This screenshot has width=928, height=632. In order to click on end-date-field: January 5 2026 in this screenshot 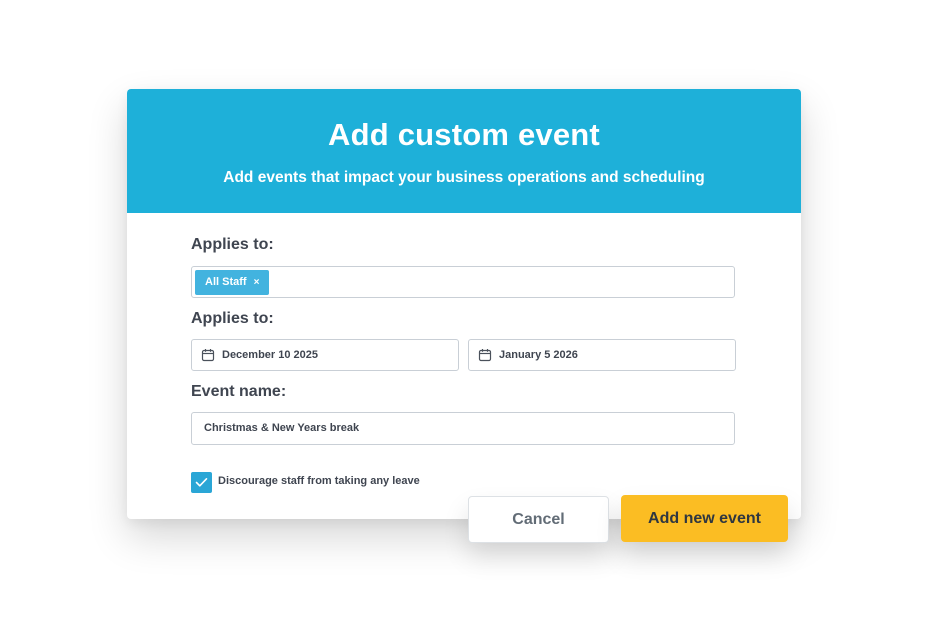, I will do `click(602, 355)`.